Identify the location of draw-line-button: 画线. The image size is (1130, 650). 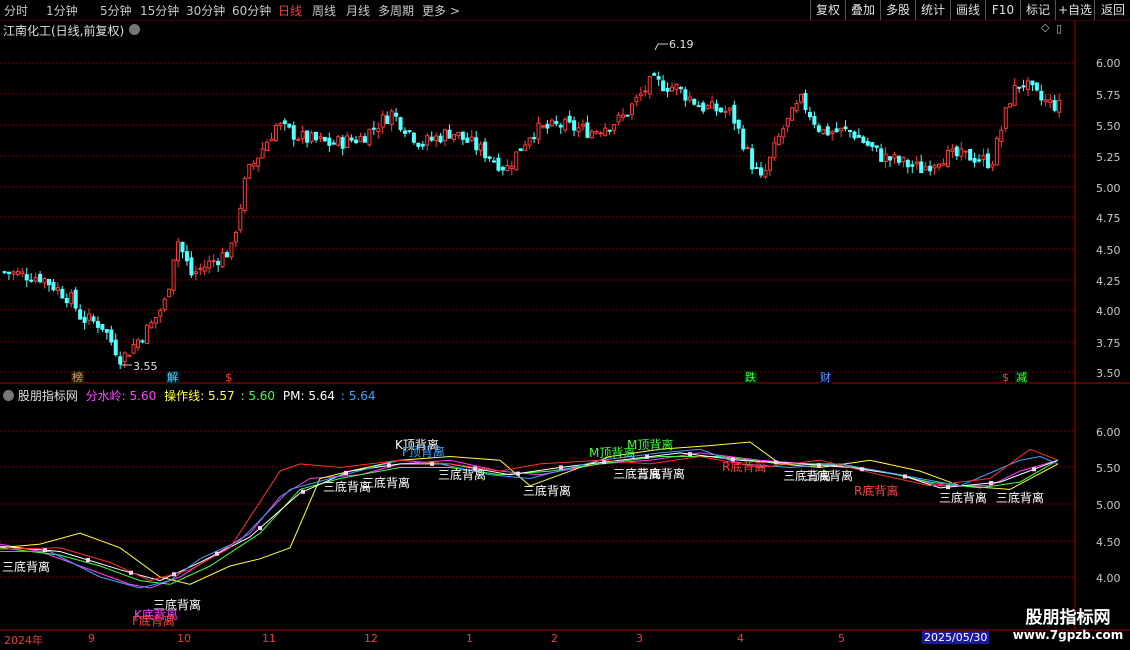
(967, 10).